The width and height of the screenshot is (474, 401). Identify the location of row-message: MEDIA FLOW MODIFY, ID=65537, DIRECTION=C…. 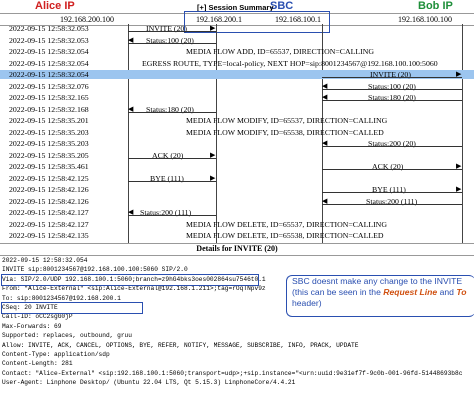
(287, 121).